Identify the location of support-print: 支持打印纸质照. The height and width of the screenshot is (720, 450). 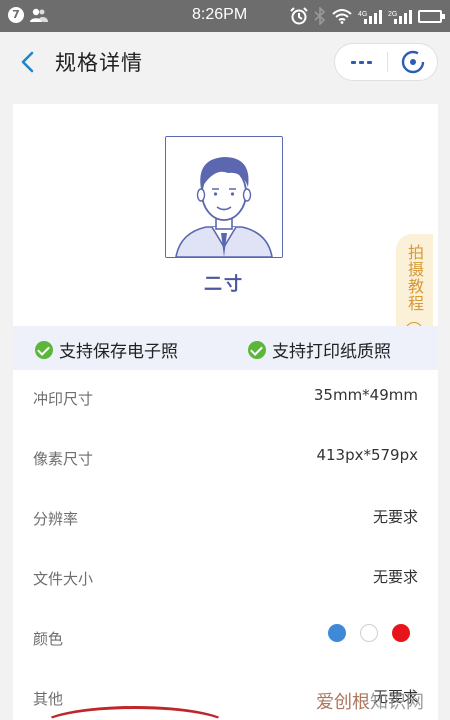
(319, 349).